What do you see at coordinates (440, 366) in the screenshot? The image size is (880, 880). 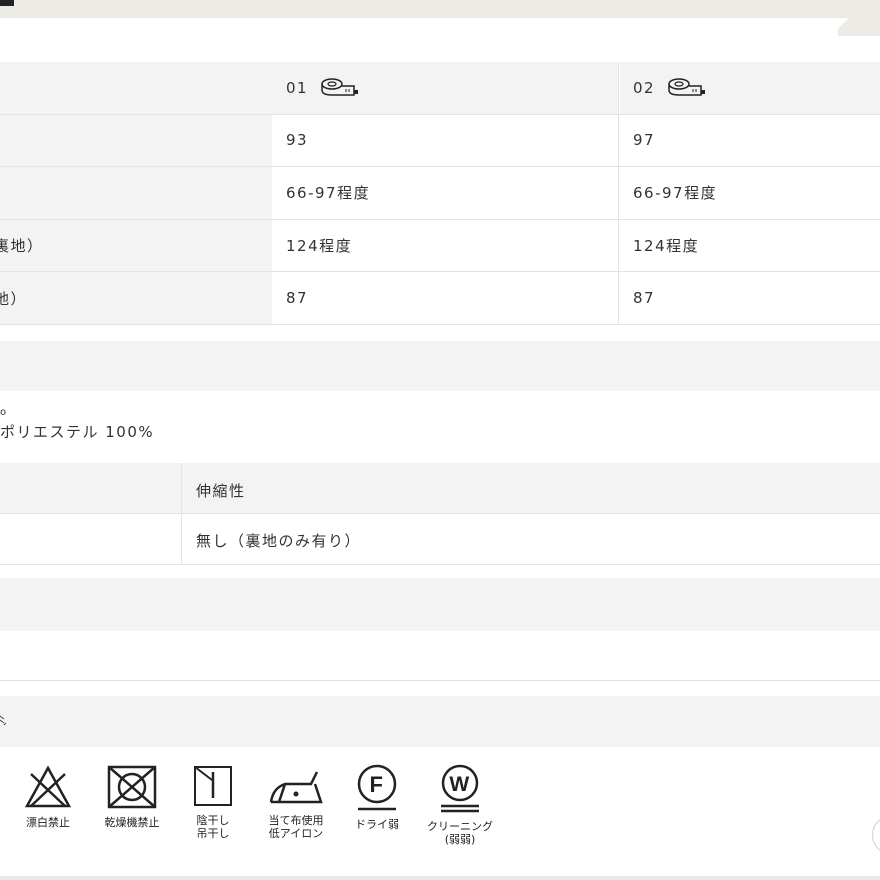 I see `material-section-header` at bounding box center [440, 366].